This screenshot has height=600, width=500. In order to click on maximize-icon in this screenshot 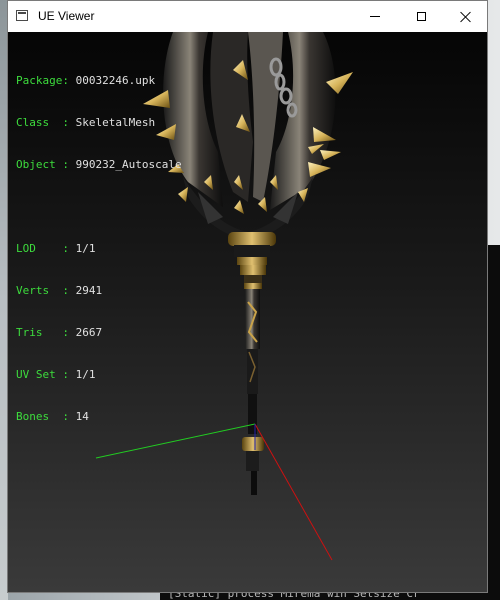, I will do `click(421, 16)`.